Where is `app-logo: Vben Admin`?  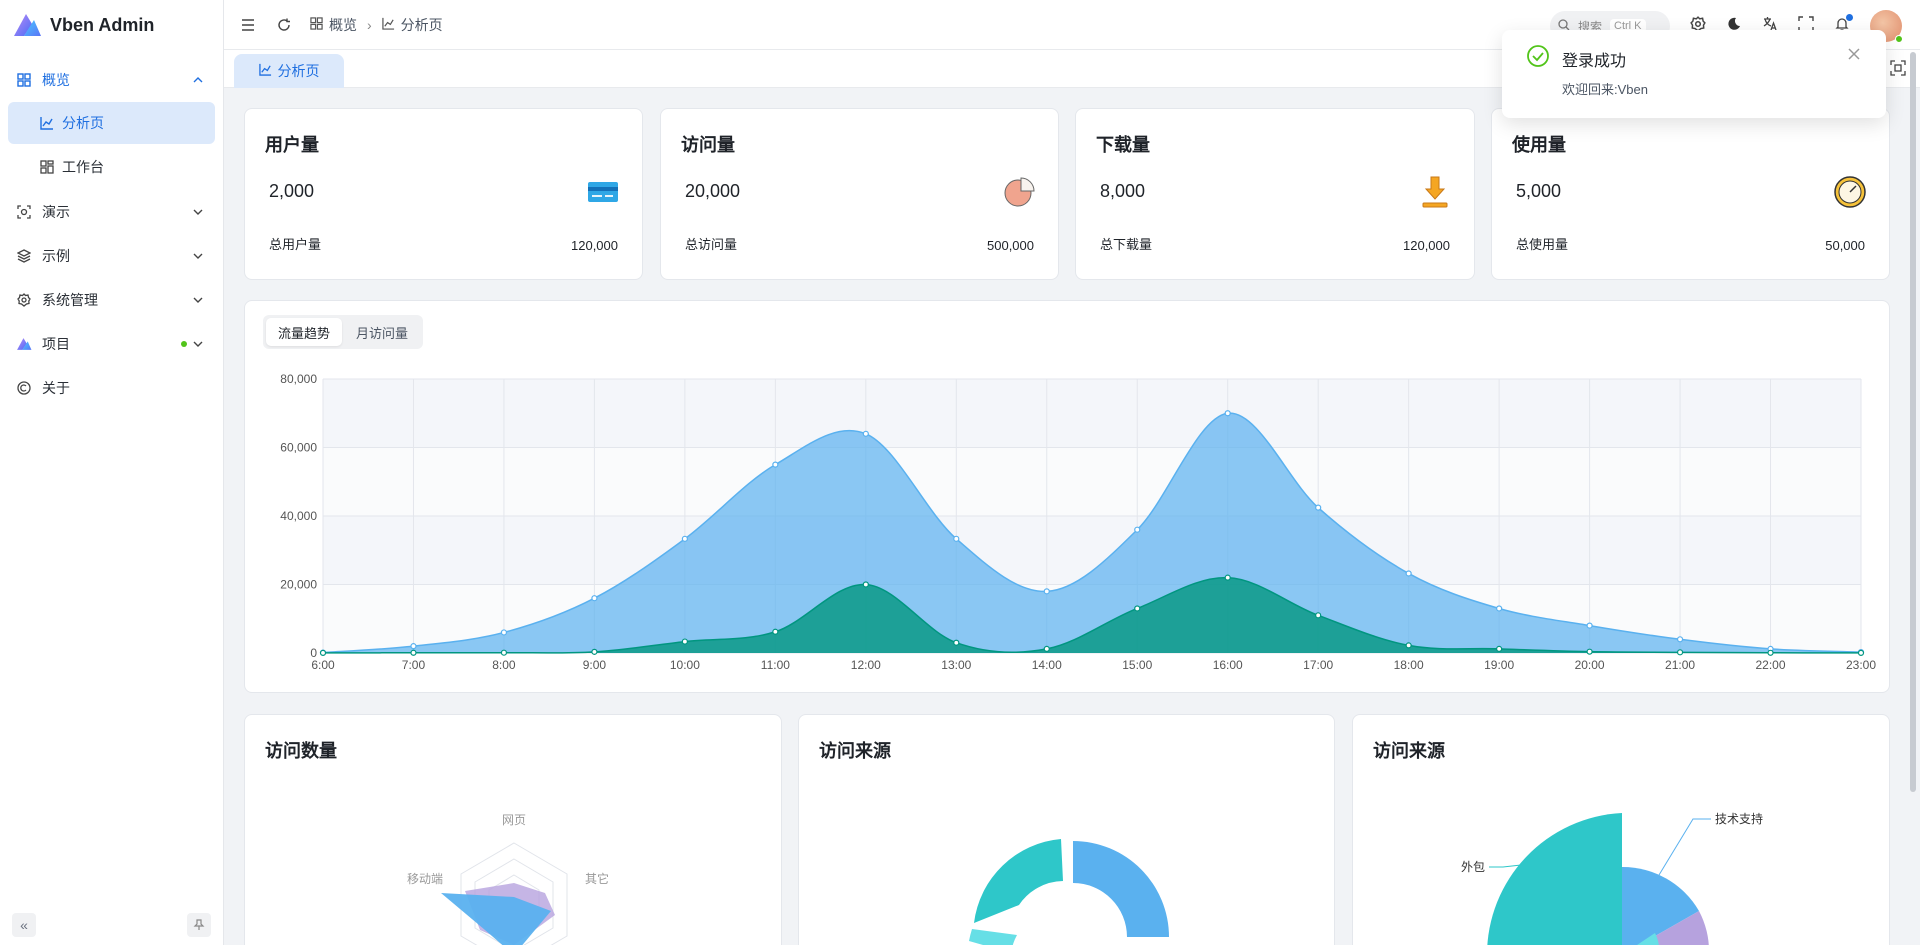 app-logo: Vben Admin is located at coordinates (111, 25).